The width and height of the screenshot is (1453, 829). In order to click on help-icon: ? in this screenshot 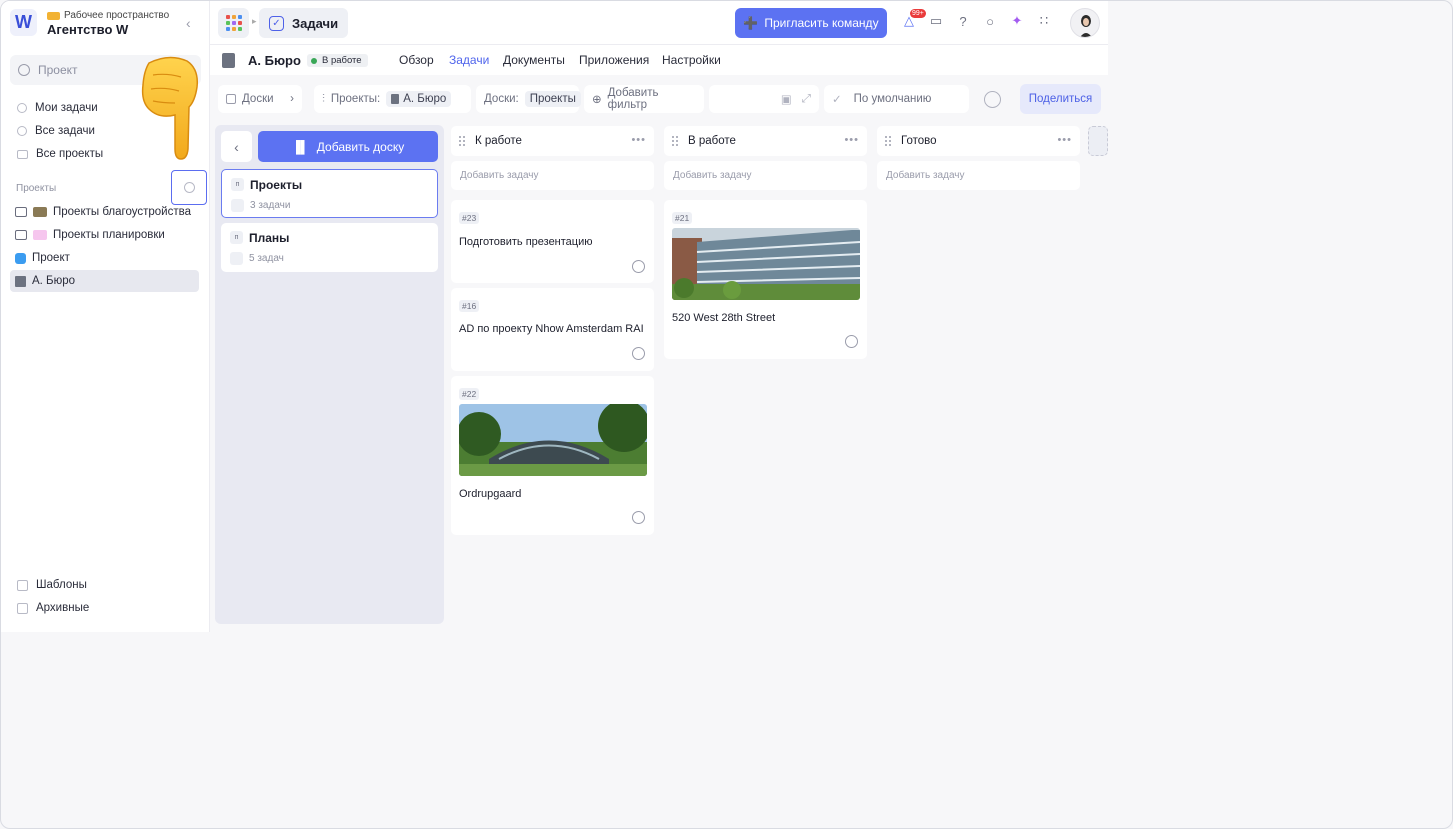, I will do `click(963, 21)`.